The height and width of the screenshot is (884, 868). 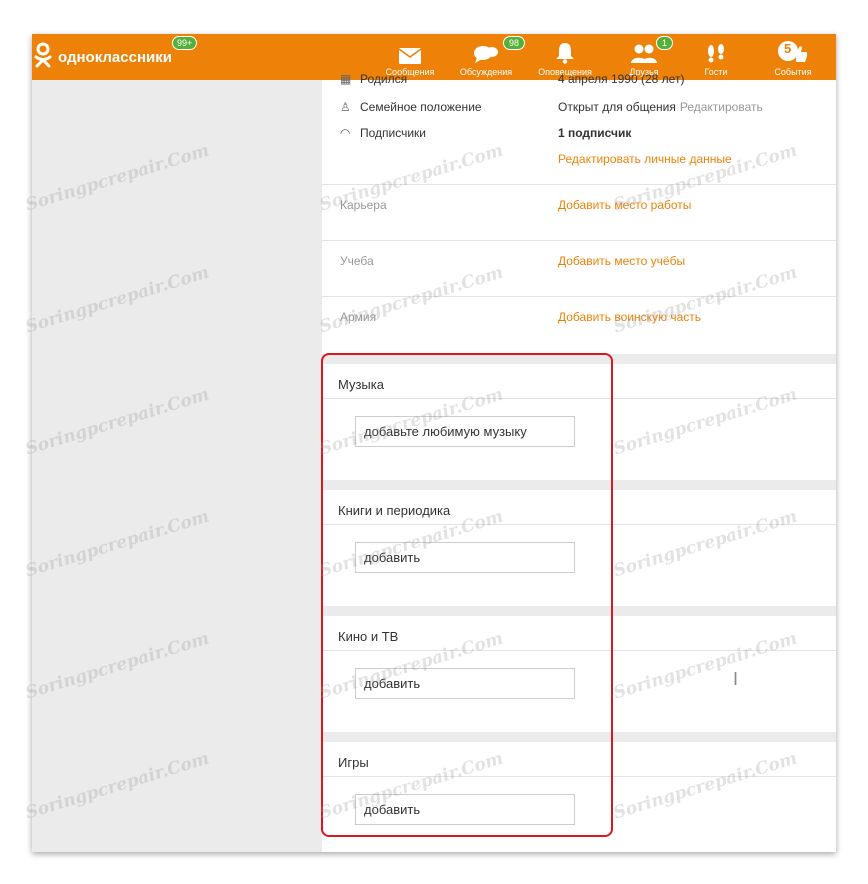 I want to click on birth-value: 4 апреля 1990 (28 лет), so click(x=621, y=79).